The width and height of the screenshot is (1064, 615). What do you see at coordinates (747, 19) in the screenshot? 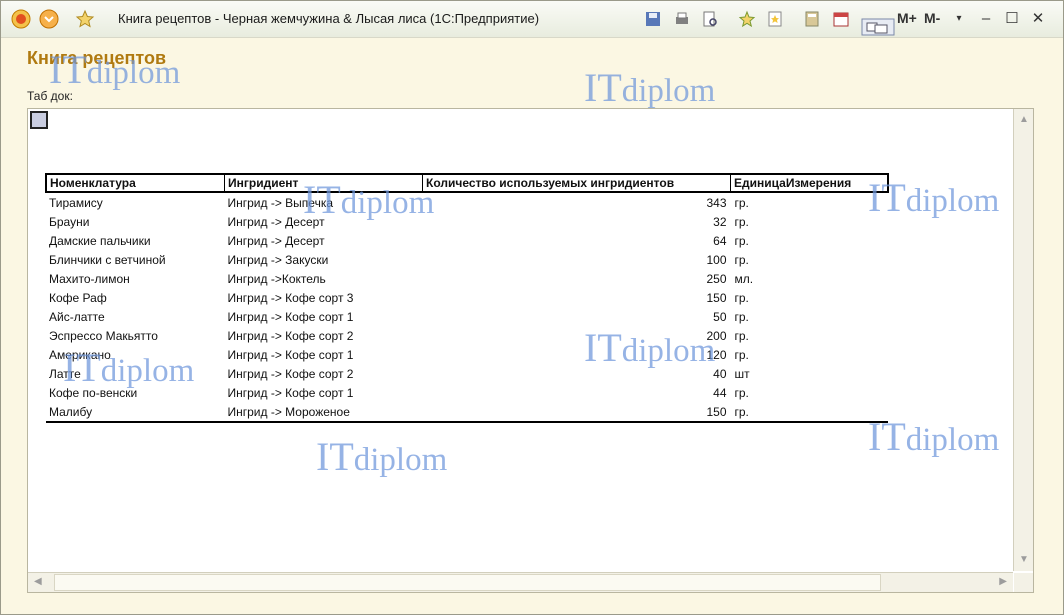
I see `add-favorite-icon` at bounding box center [747, 19].